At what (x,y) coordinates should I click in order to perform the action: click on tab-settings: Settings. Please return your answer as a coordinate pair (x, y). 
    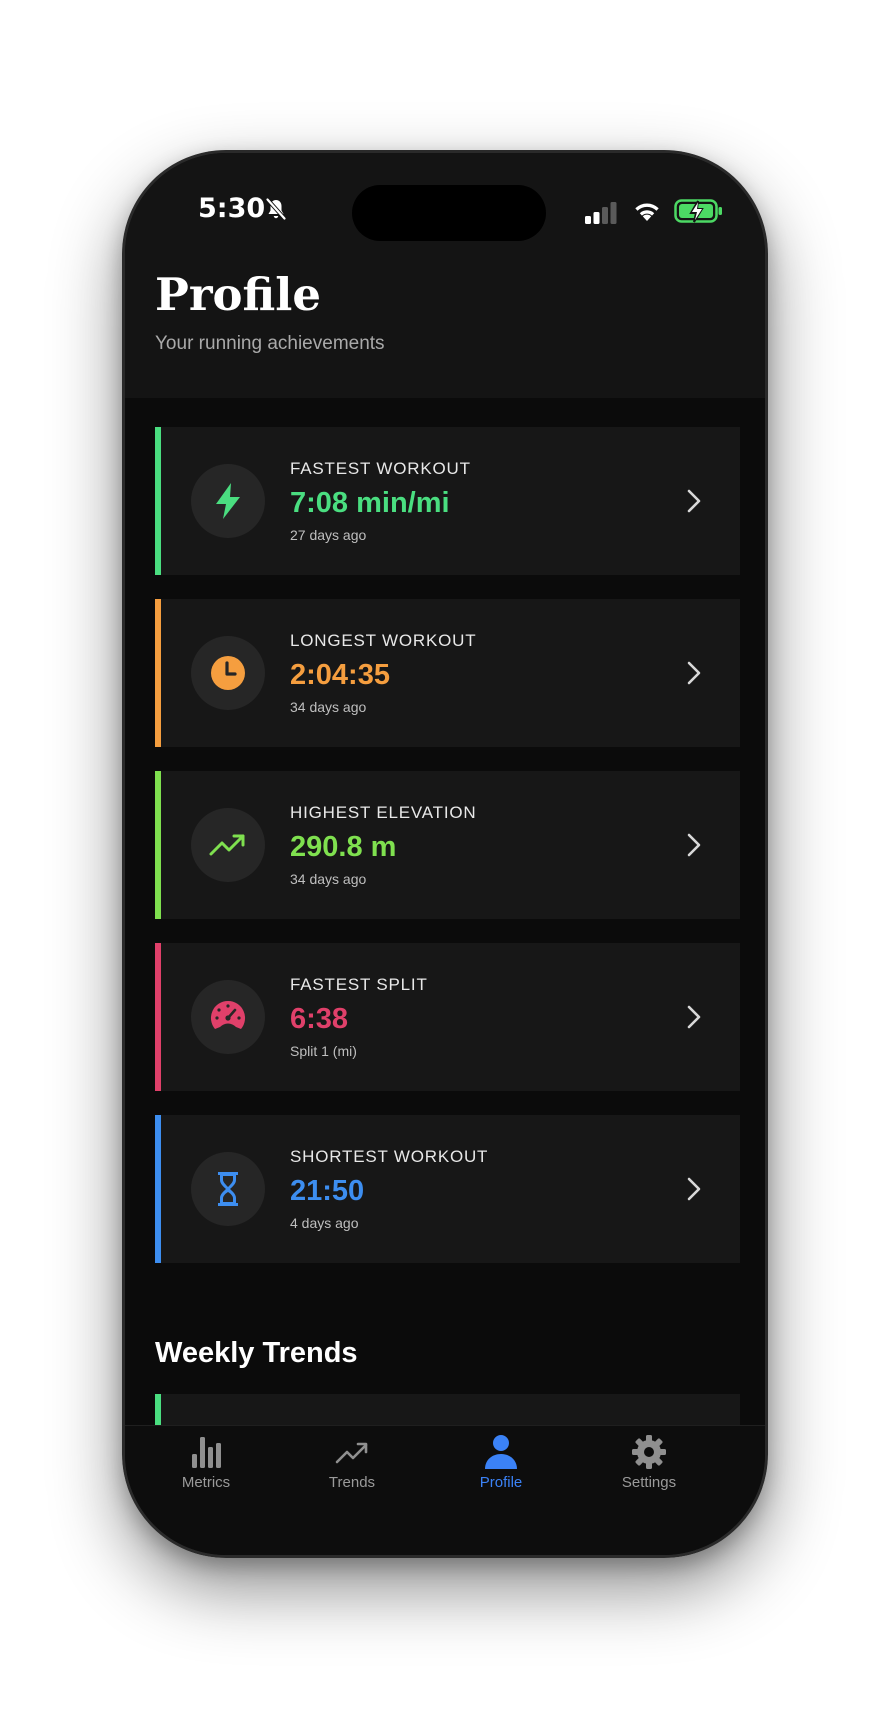
    Looking at the image, I should click on (649, 1469).